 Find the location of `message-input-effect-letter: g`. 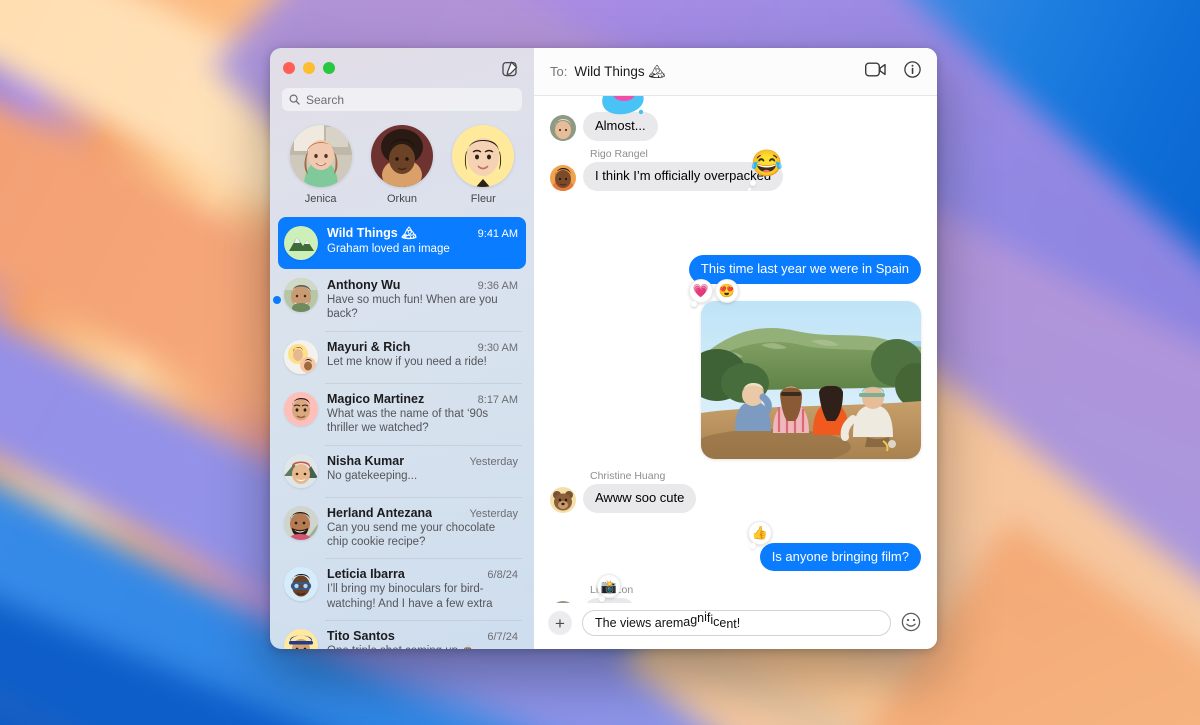

message-input-effect-letter: g is located at coordinates (694, 620).